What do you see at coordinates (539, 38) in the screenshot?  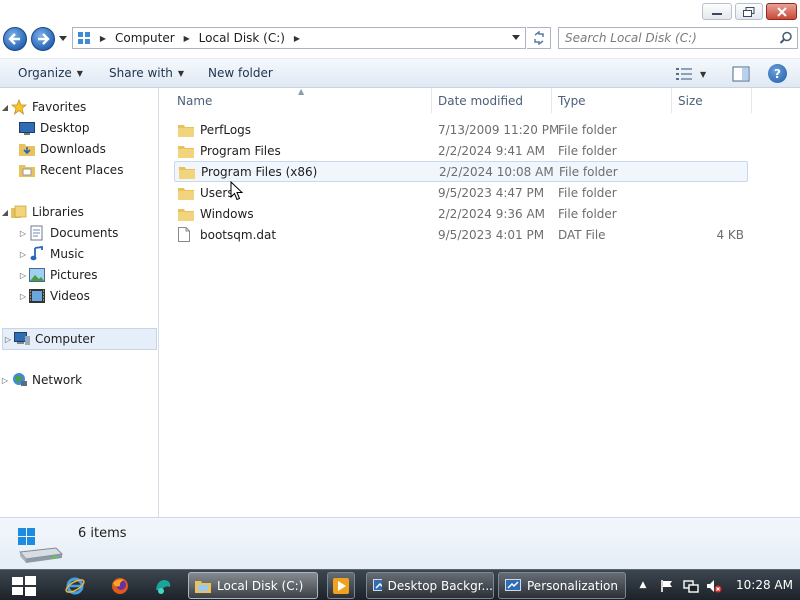 I see `refresh-button` at bounding box center [539, 38].